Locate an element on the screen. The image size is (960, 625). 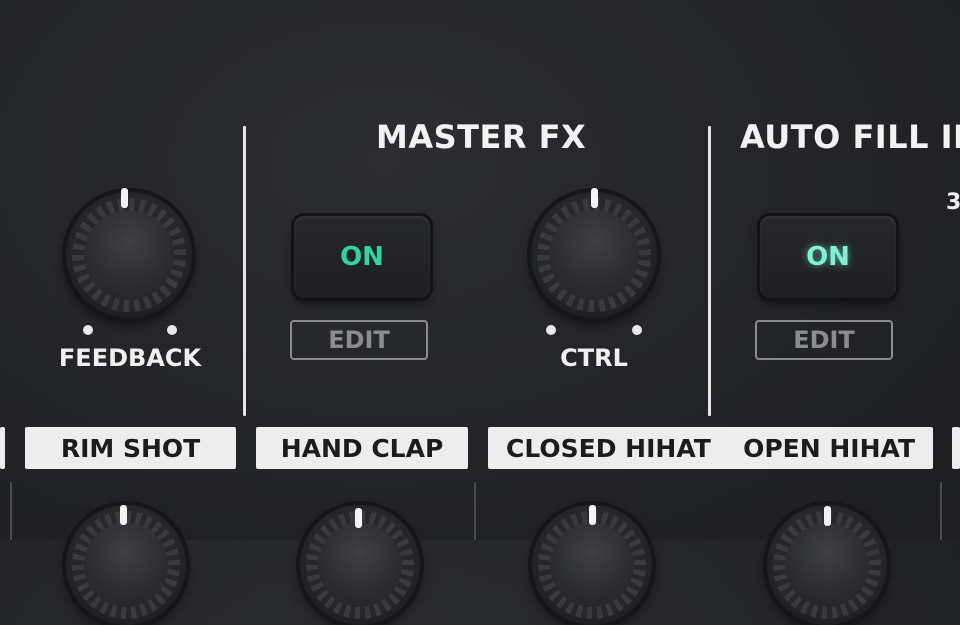
feedback-max-dot is located at coordinates (172, 330).